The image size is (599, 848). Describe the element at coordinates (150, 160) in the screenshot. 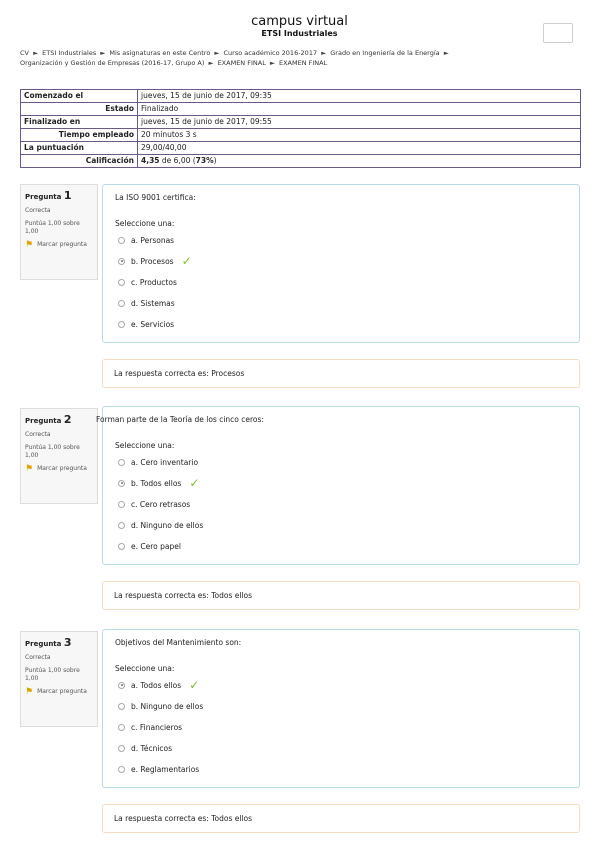

I see `grade-score: 4,35` at that location.